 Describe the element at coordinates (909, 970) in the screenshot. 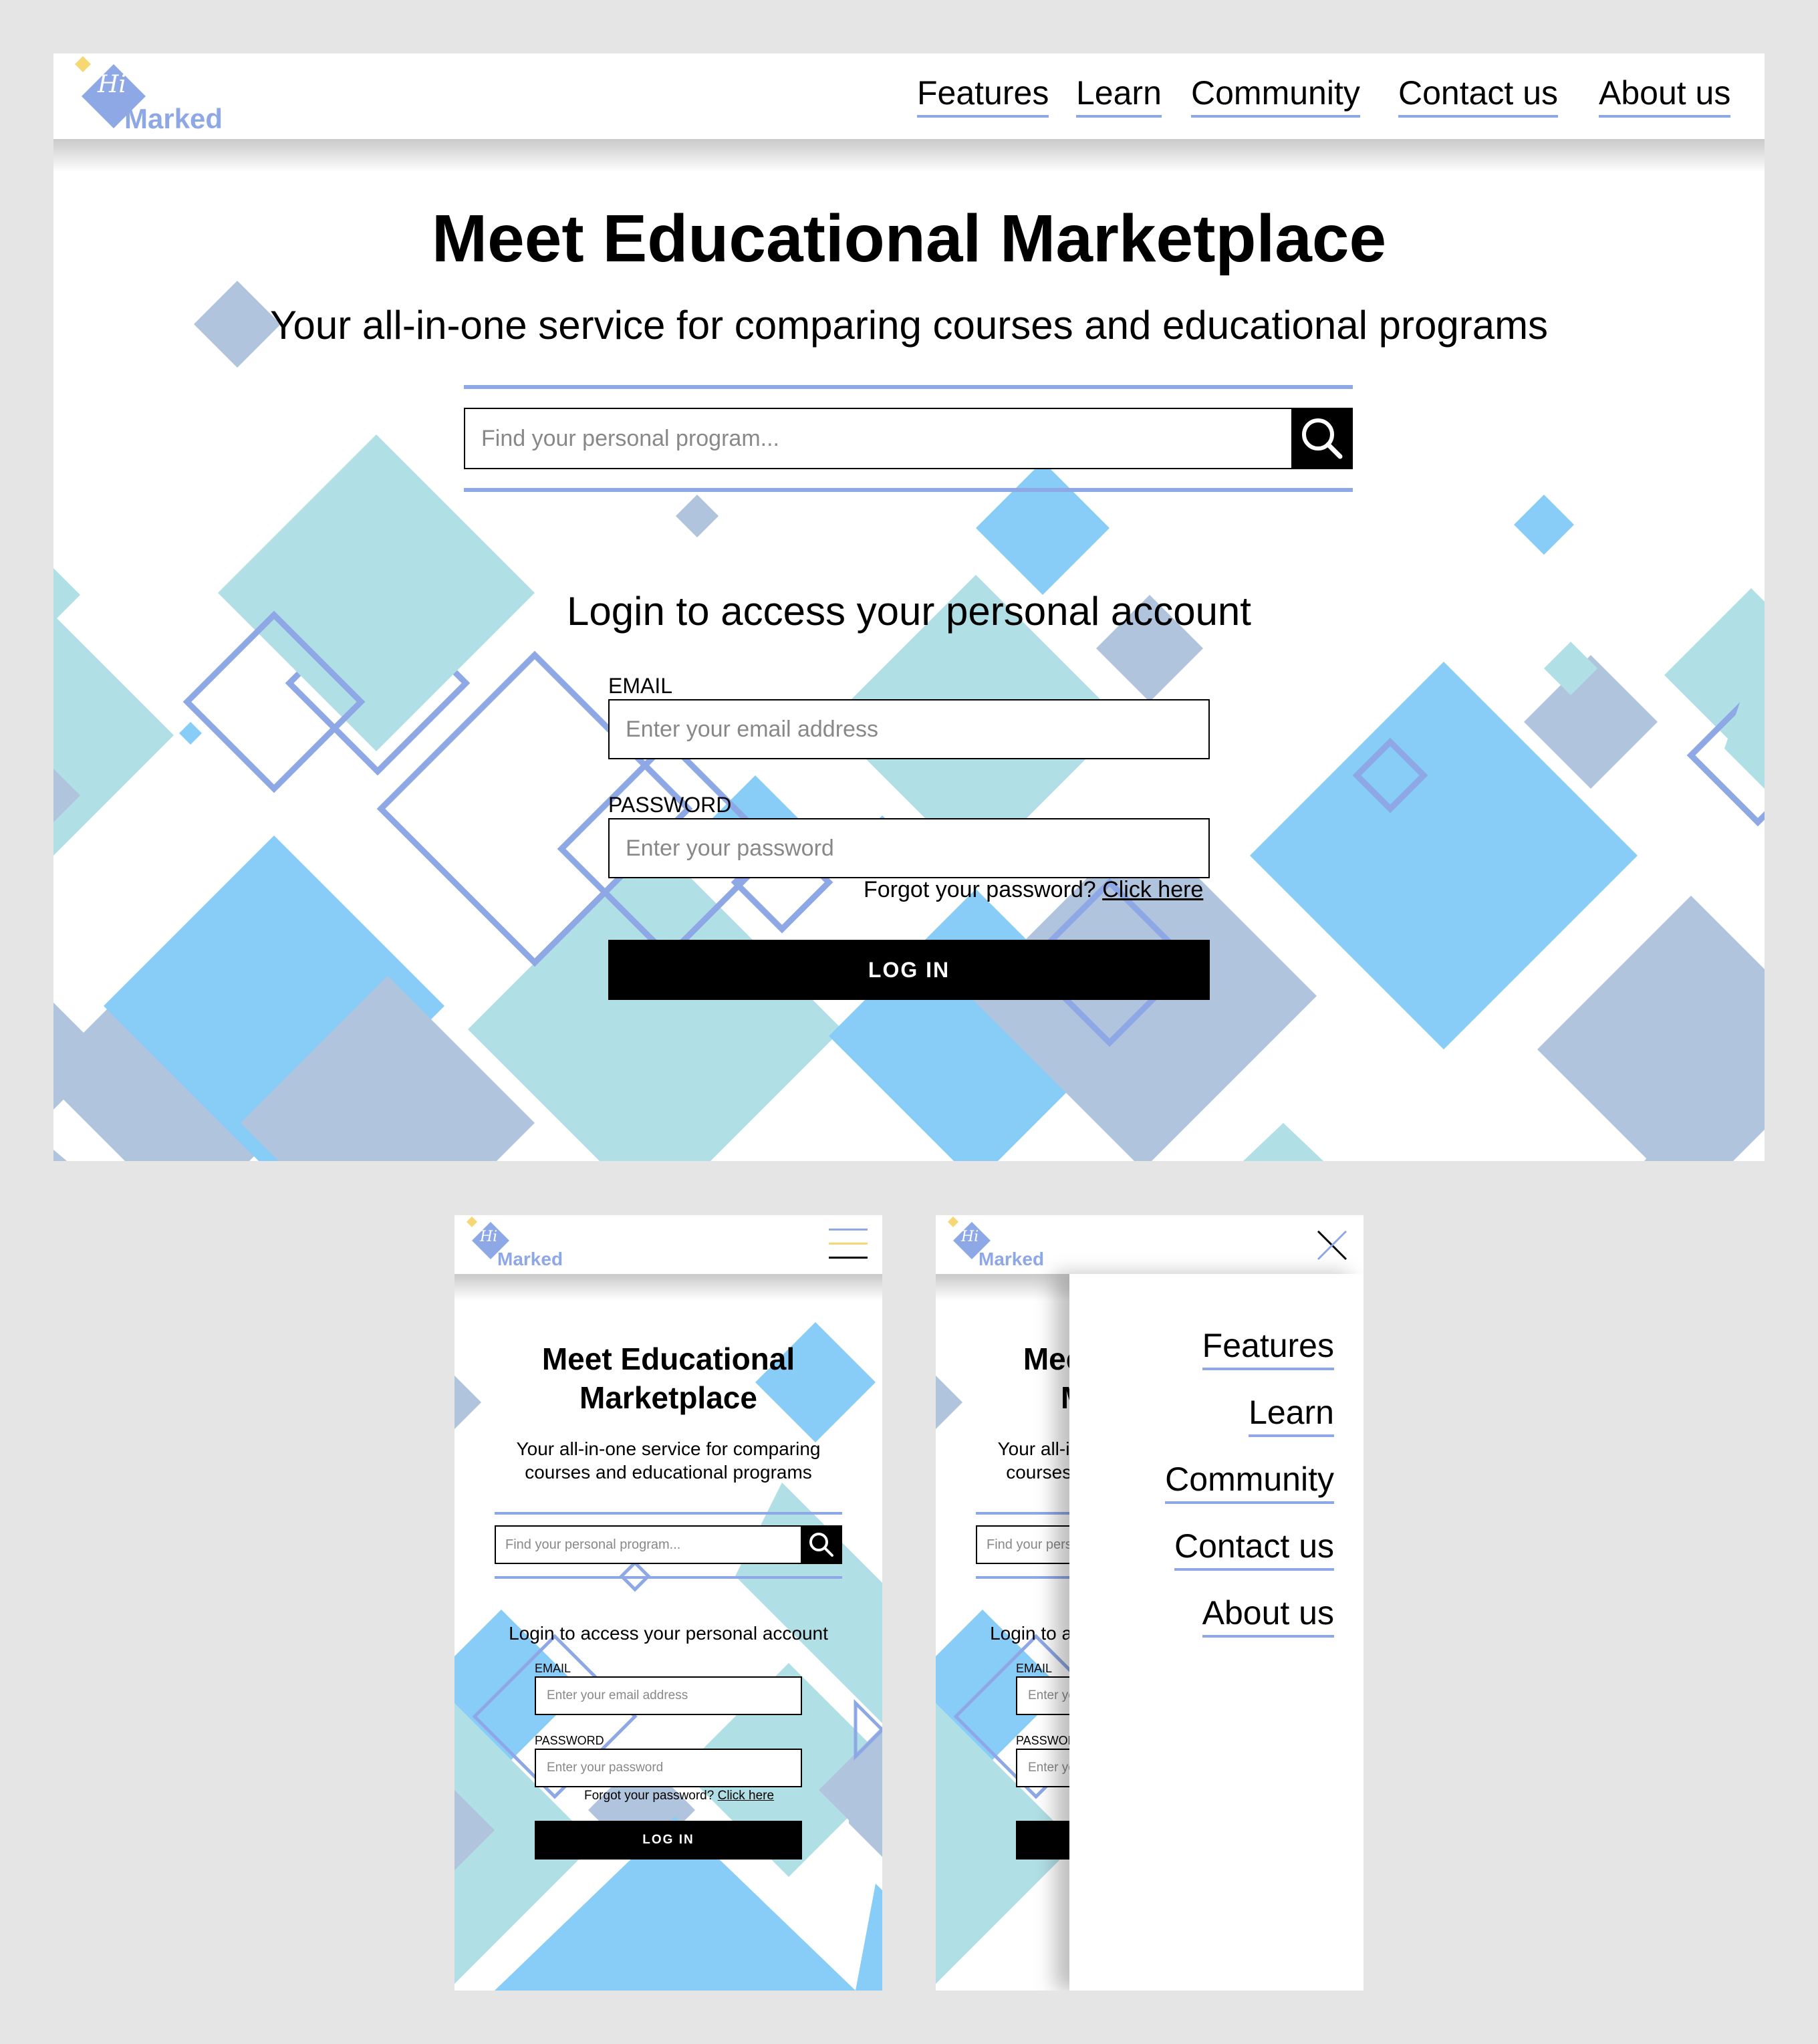

I see `login-button: LOG IN` at that location.